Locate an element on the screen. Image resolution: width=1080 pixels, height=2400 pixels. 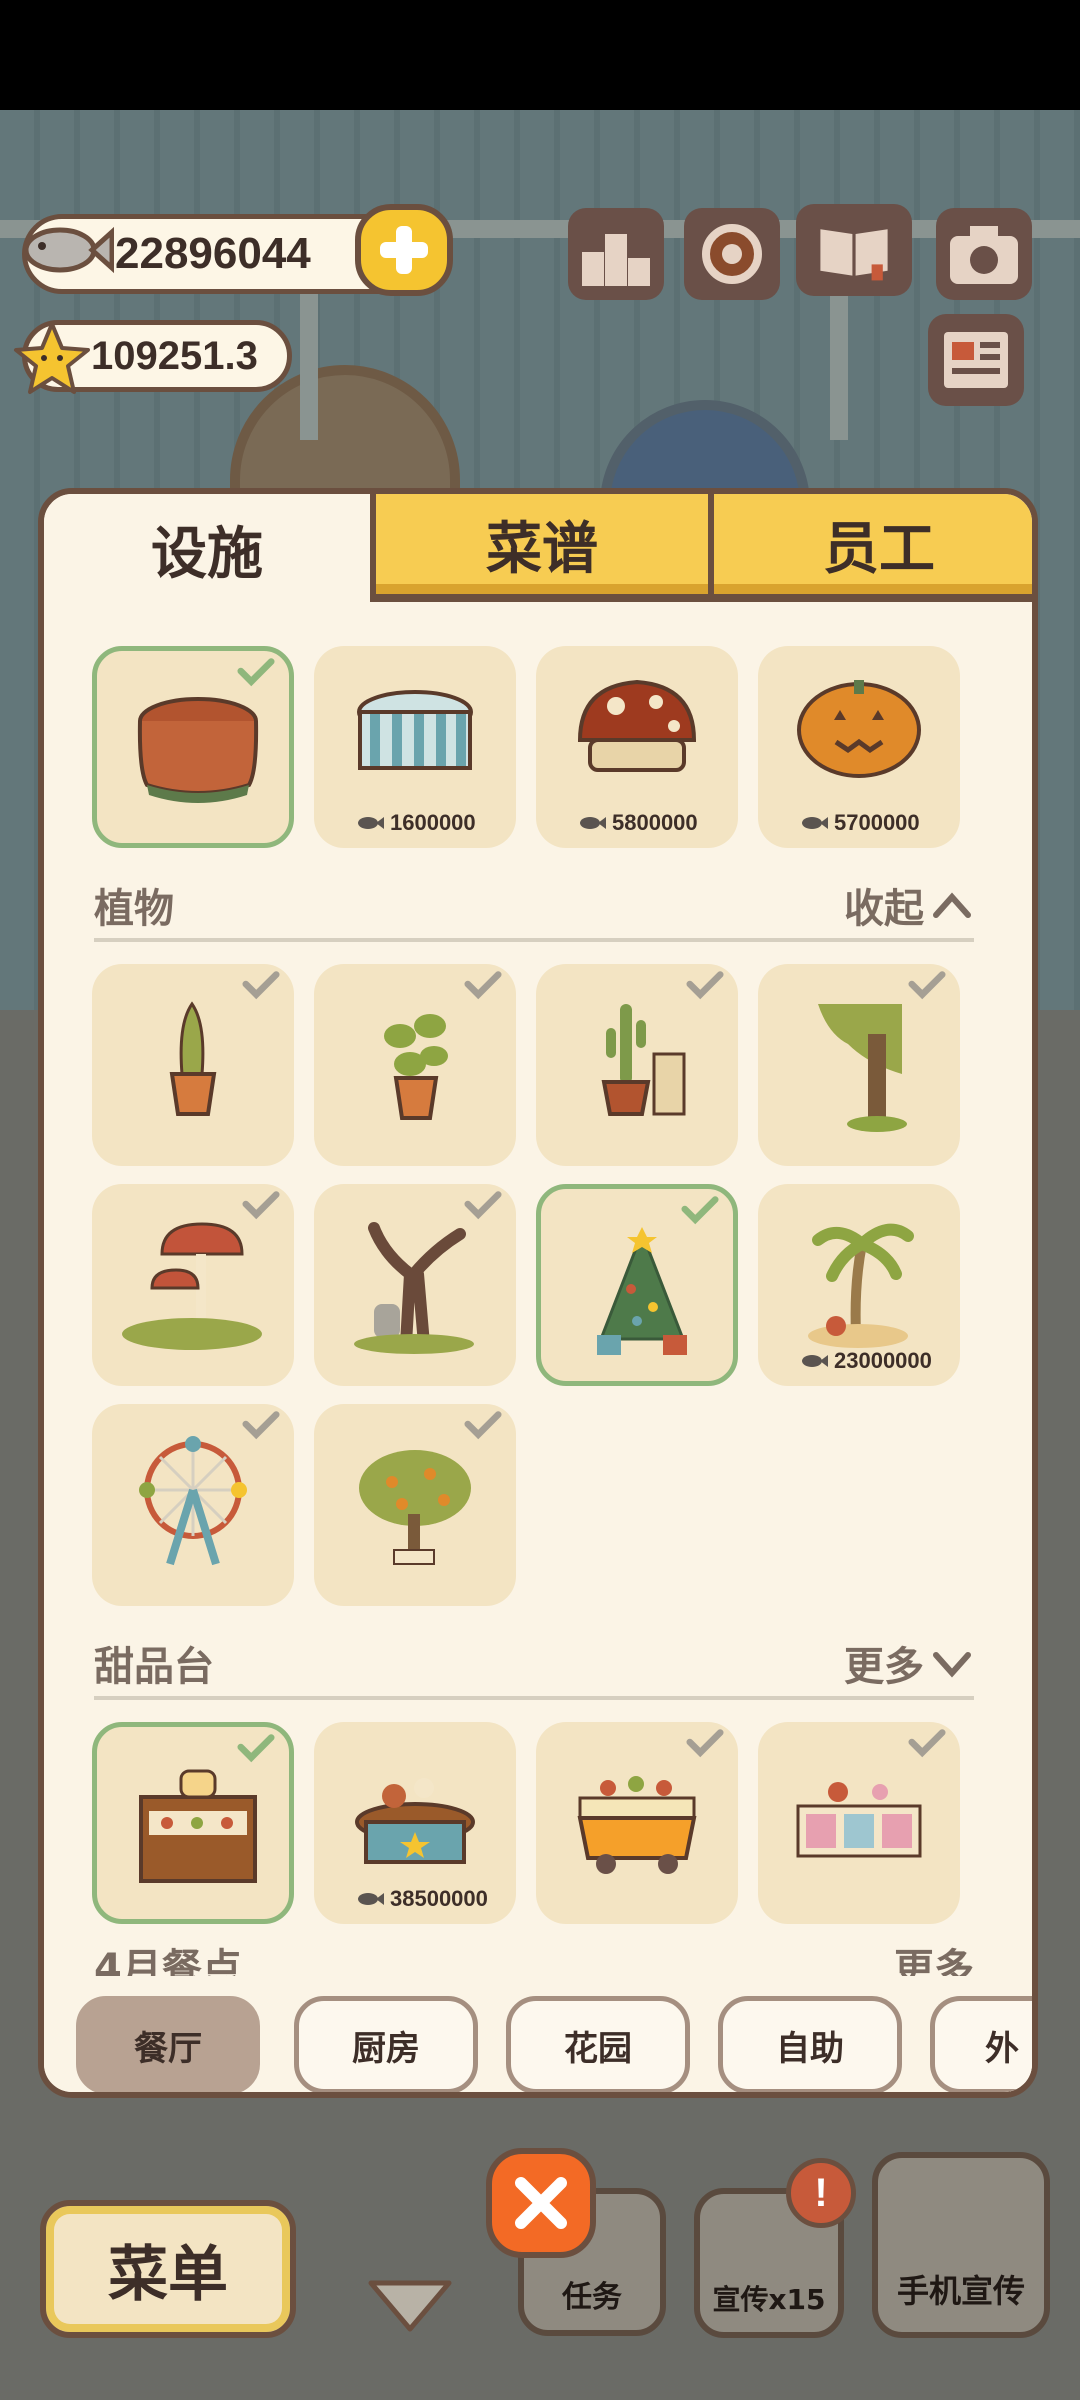
item-card-spooky-tree is located at coordinates (415, 1285).